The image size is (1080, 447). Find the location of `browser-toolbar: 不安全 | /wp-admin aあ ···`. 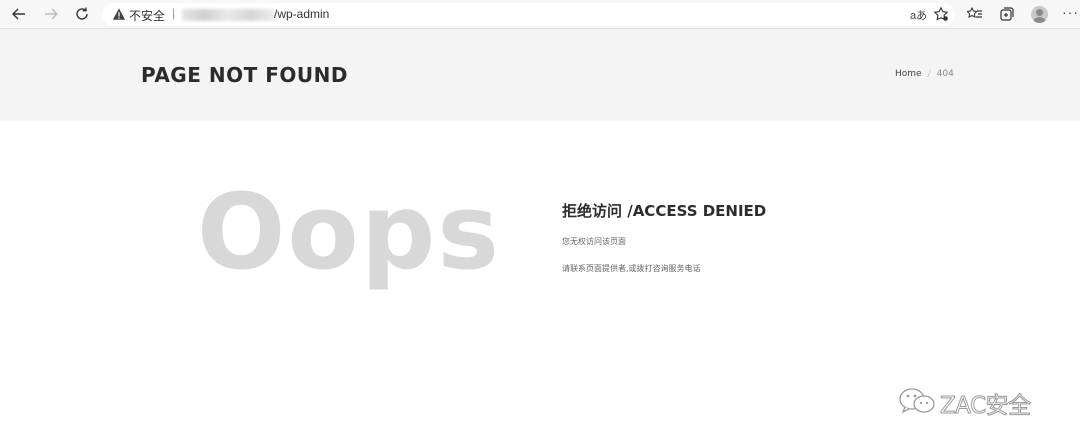

browser-toolbar: 不安全 | /wp-admin aあ ··· is located at coordinates (540, 14).